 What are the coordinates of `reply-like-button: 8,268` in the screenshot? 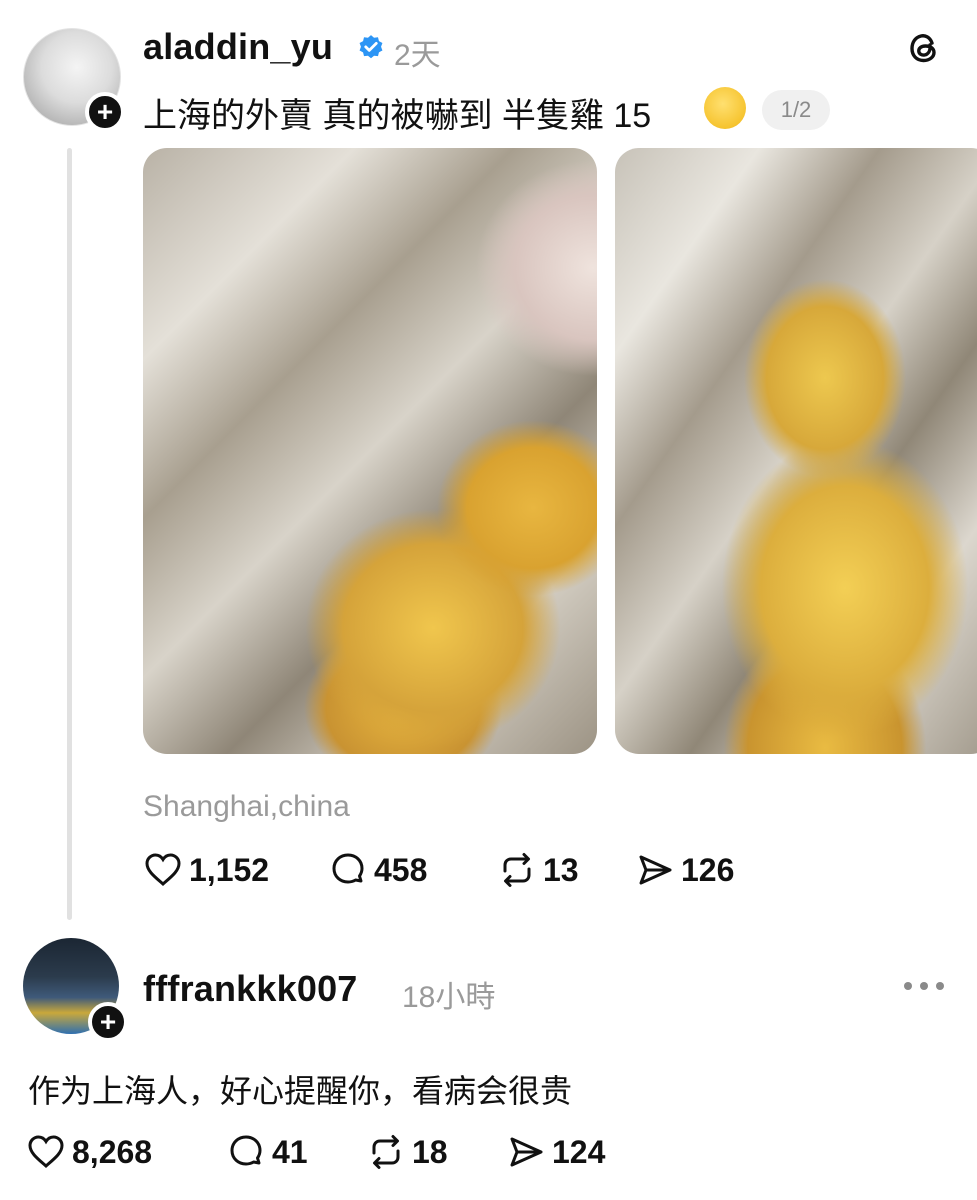 It's located at (89, 1152).